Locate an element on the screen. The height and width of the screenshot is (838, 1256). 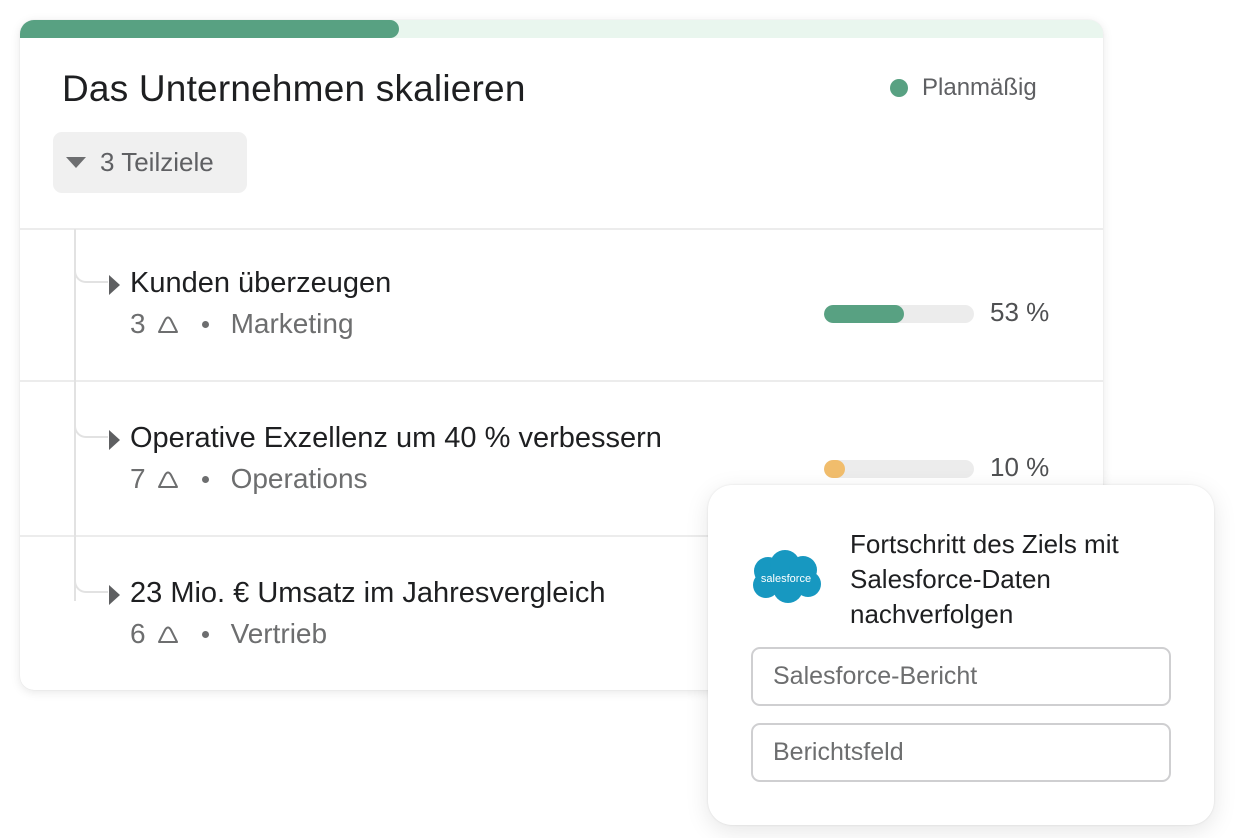
goal-title: Das Unternehmen skalieren is located at coordinates (294, 88).